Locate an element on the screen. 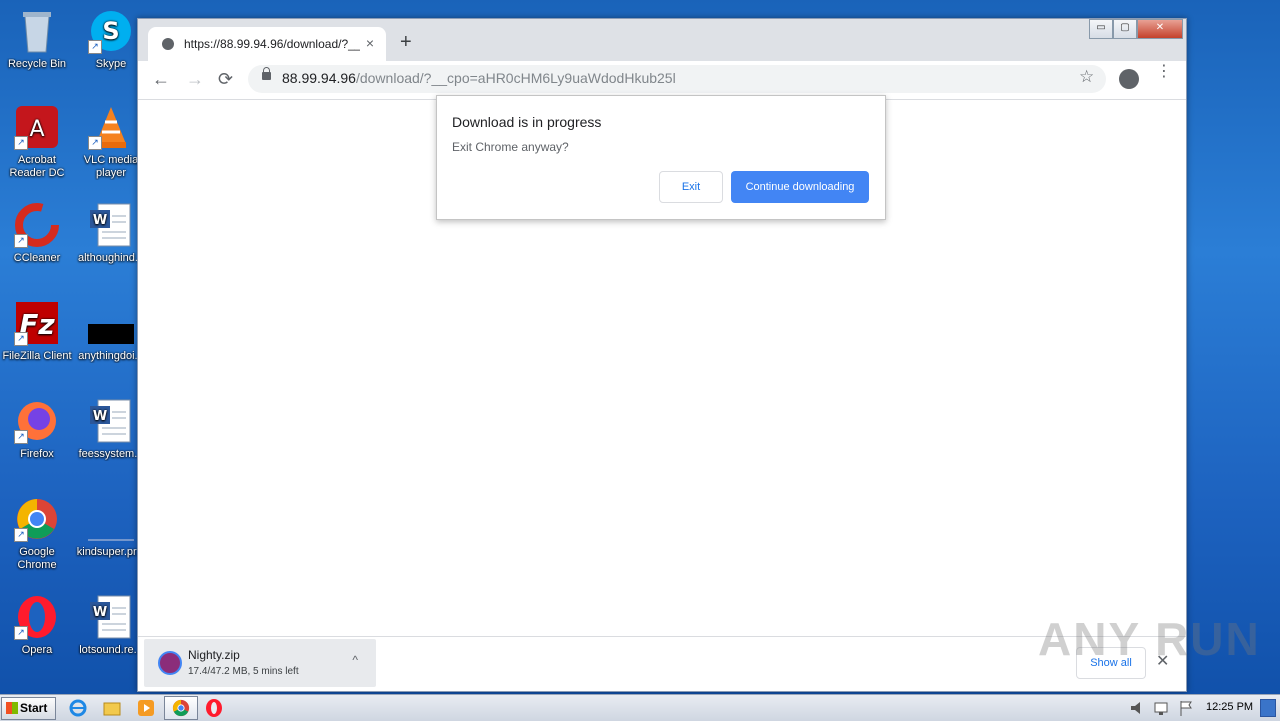 The width and height of the screenshot is (1280, 721). action-center-flag-icon is located at coordinates (1186, 708).